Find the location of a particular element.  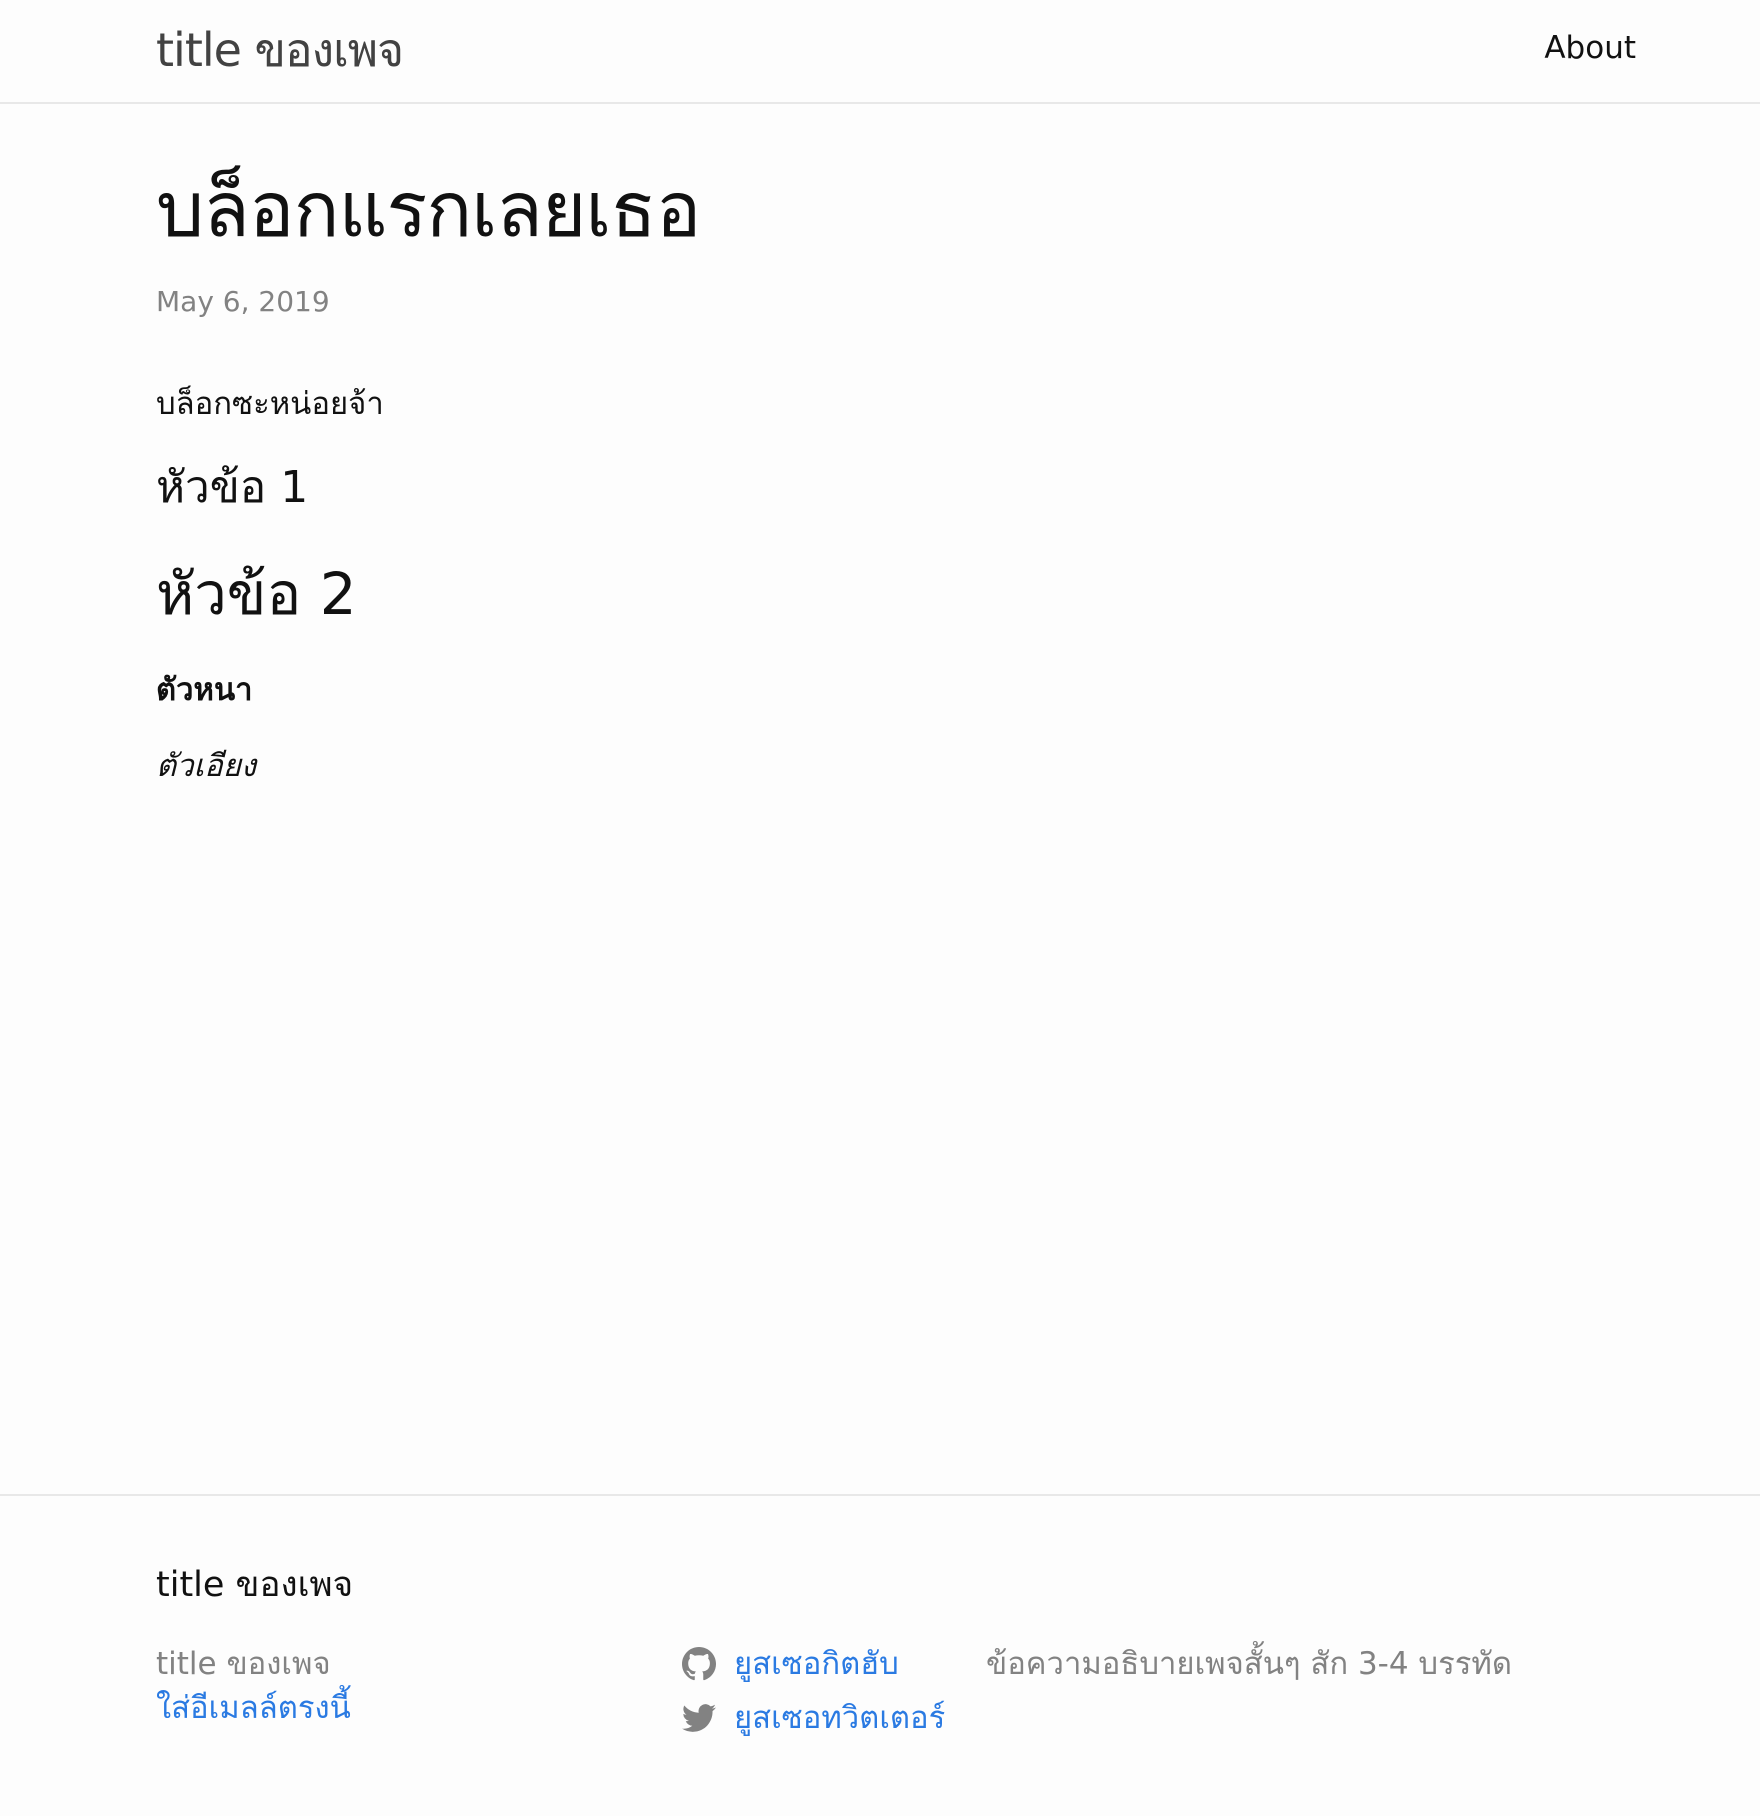

footer-email-link: ใส่อีเมลล์ตรงนี้ is located at coordinates (416, 1708).